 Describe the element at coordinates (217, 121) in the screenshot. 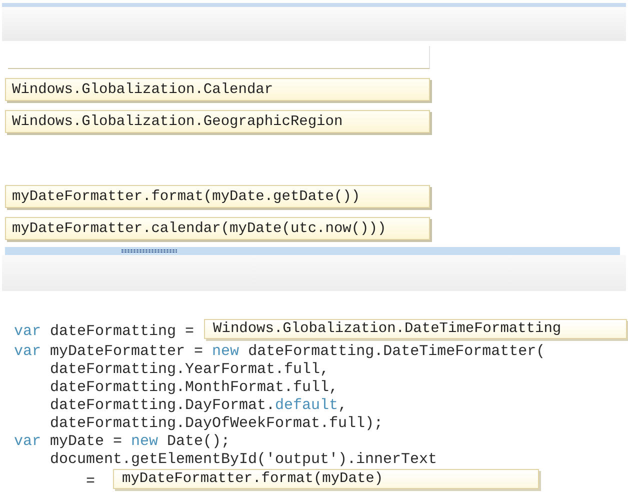

I see `answer-tile: Windows.Globalization.GeographicRegion` at that location.